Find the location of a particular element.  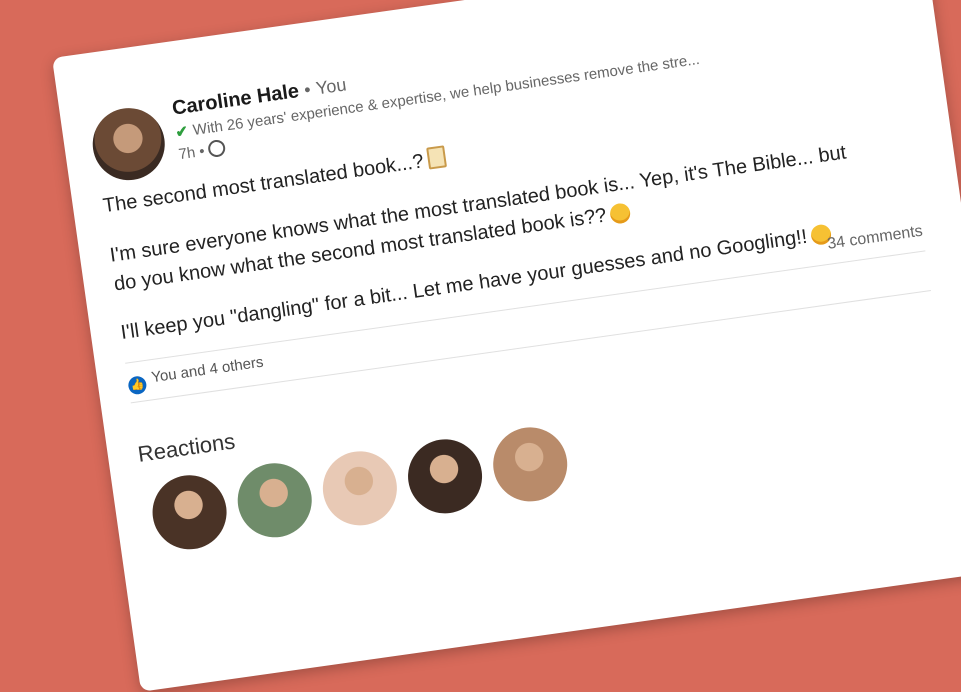

author-avatar is located at coordinates (129, 144).